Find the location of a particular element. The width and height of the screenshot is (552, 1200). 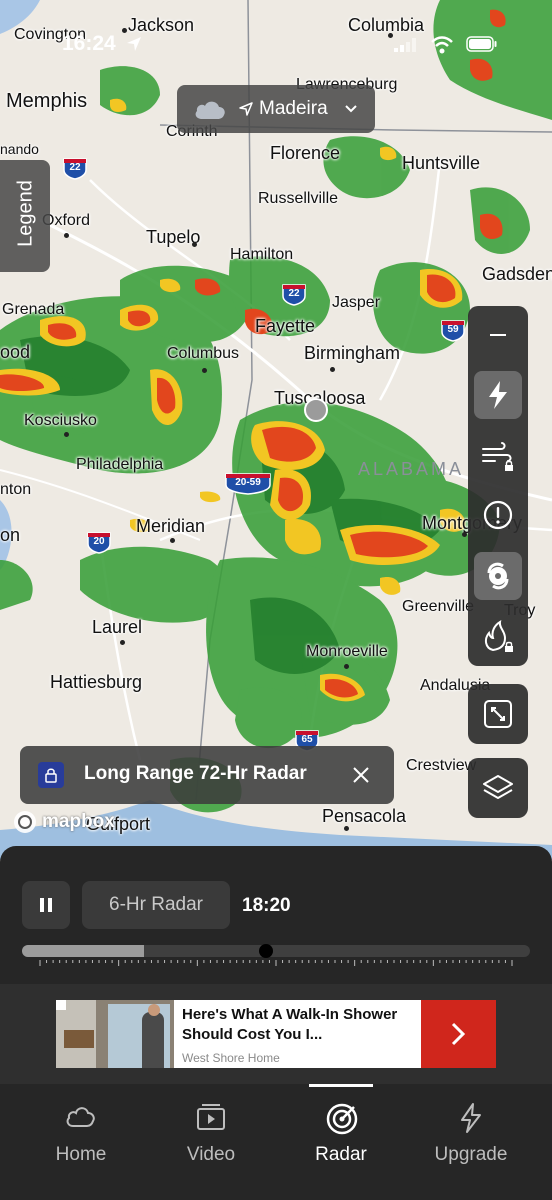

city-label: Huntsville is located at coordinates (441, 163).